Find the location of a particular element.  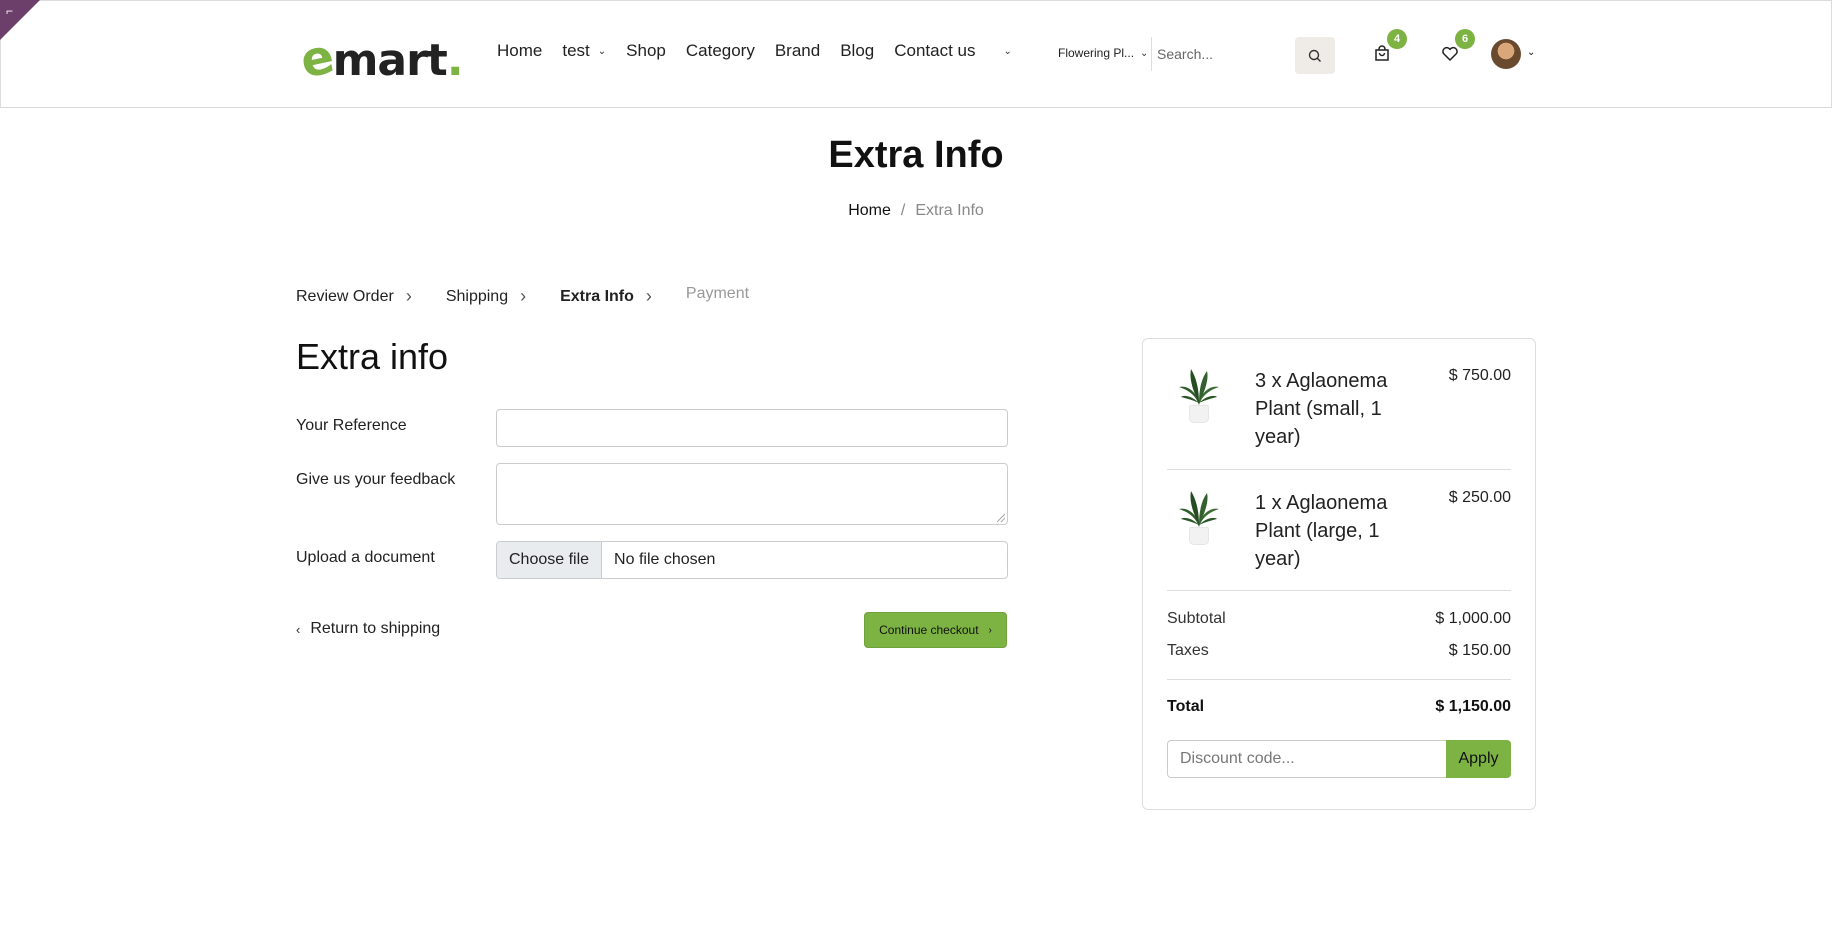

taxes-label: Taxes is located at coordinates (1188, 650).